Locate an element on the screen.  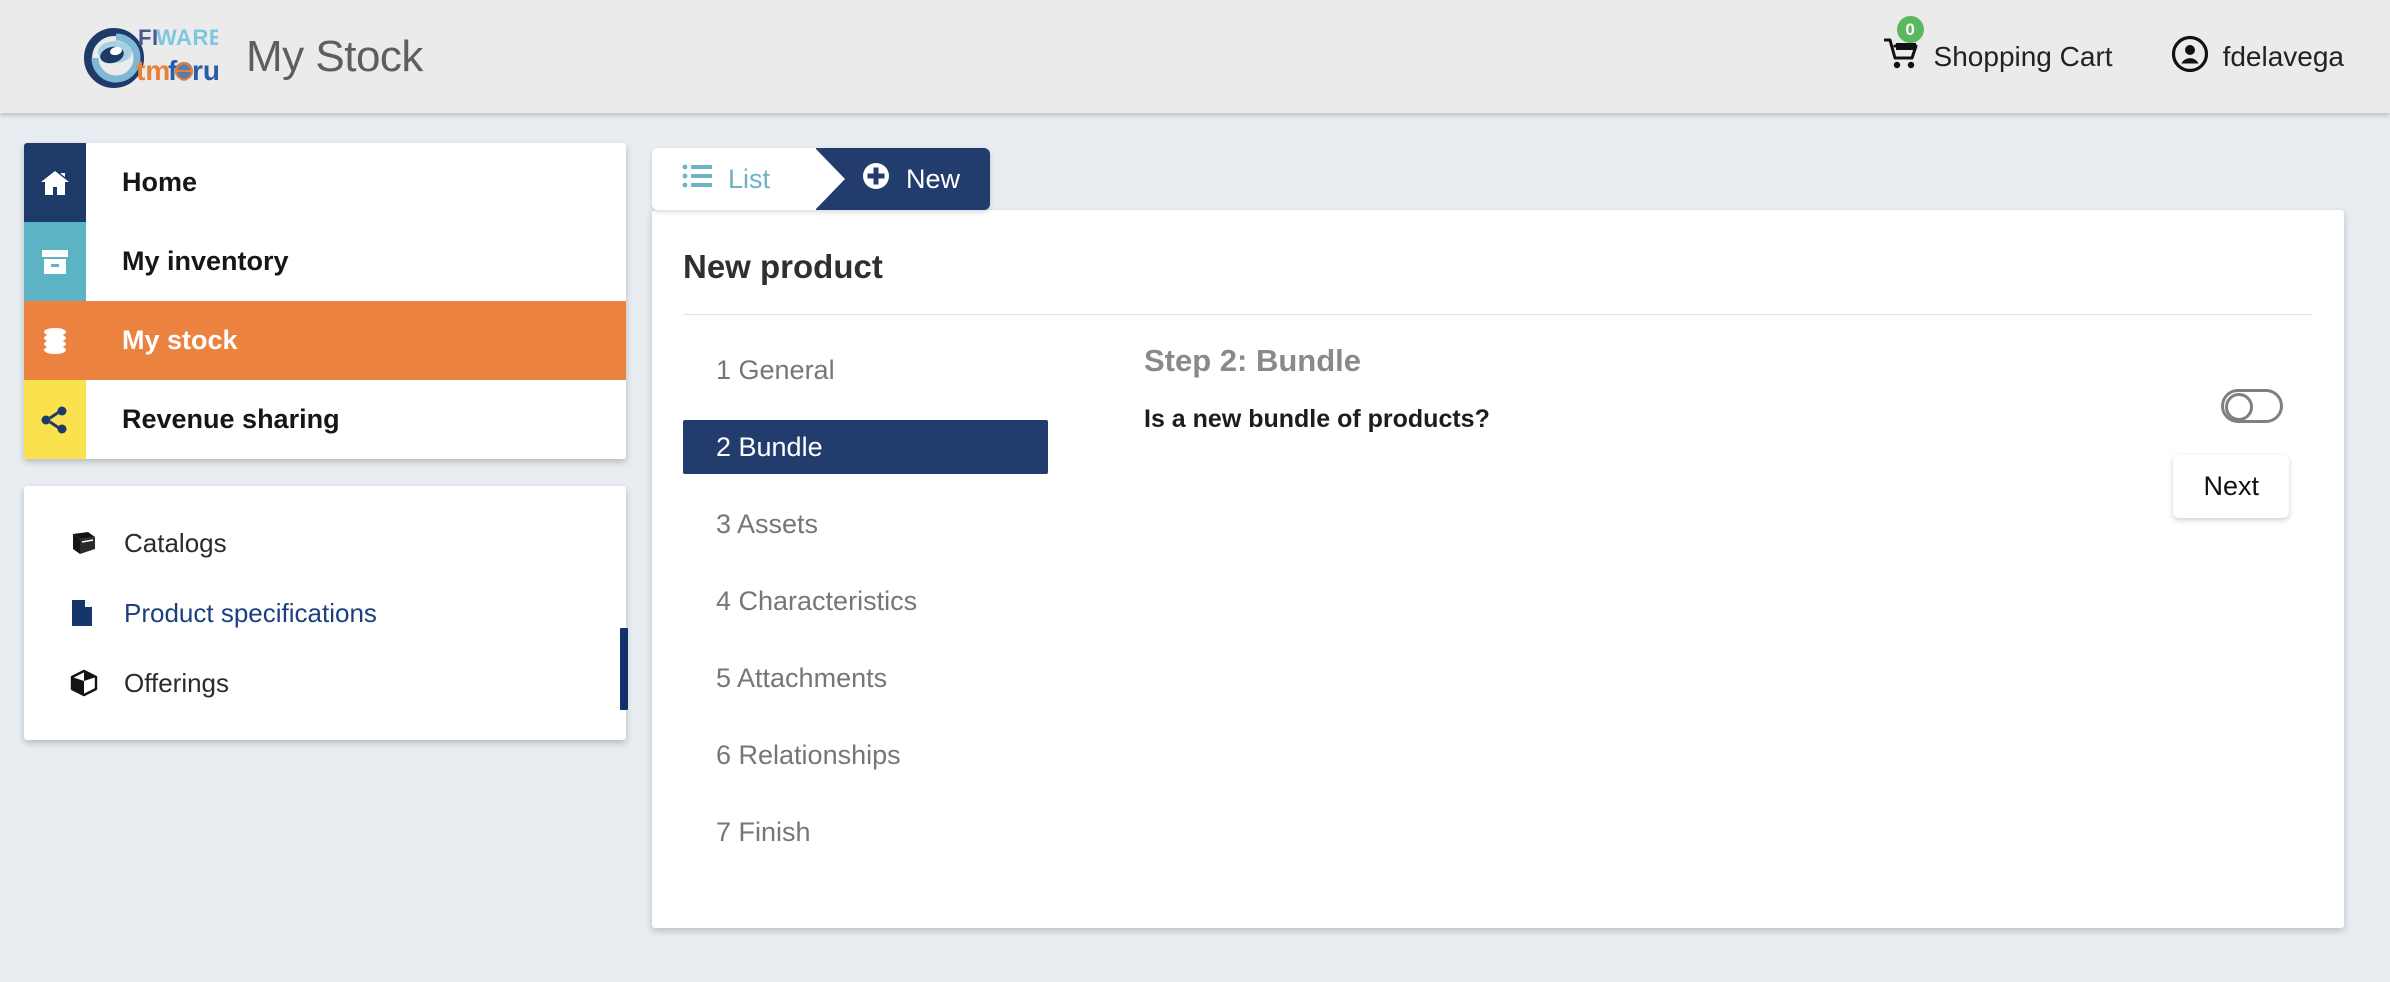
sidebar-label-catalogs: Catalogs is located at coordinates (175, 542).